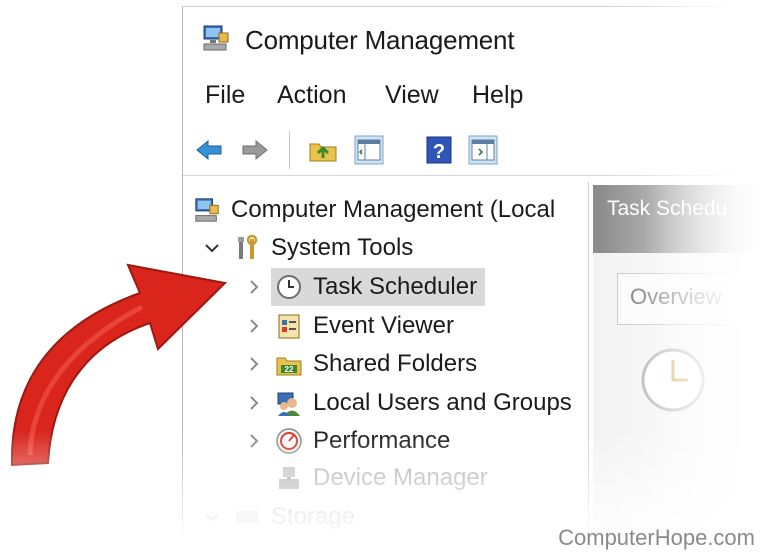  I want to click on show-hide-console-tree-icon, so click(369, 150).